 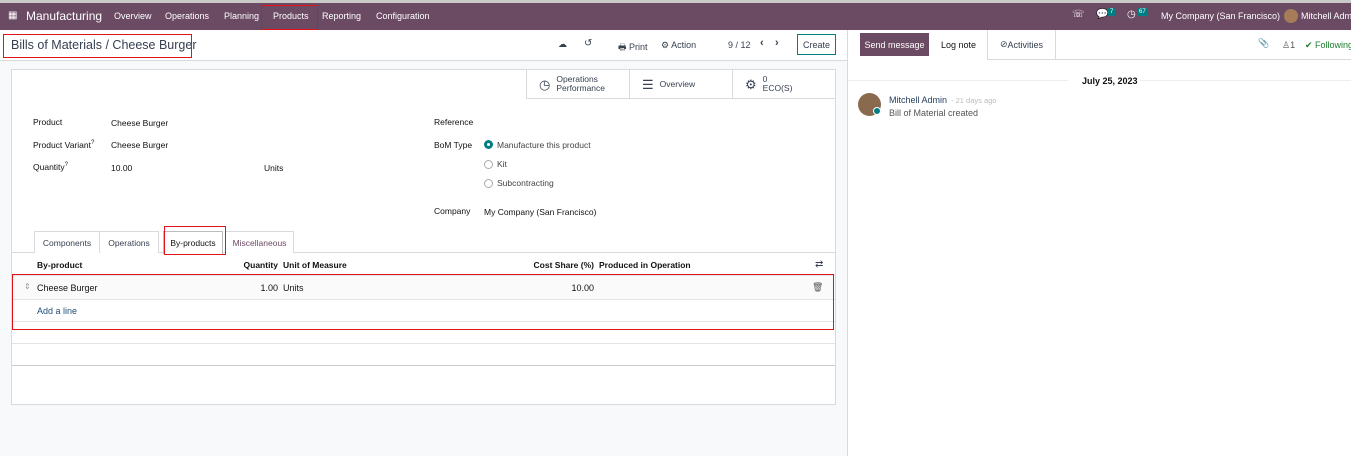 What do you see at coordinates (121, 168) in the screenshot?
I see `quantity-field: 10.00` at bounding box center [121, 168].